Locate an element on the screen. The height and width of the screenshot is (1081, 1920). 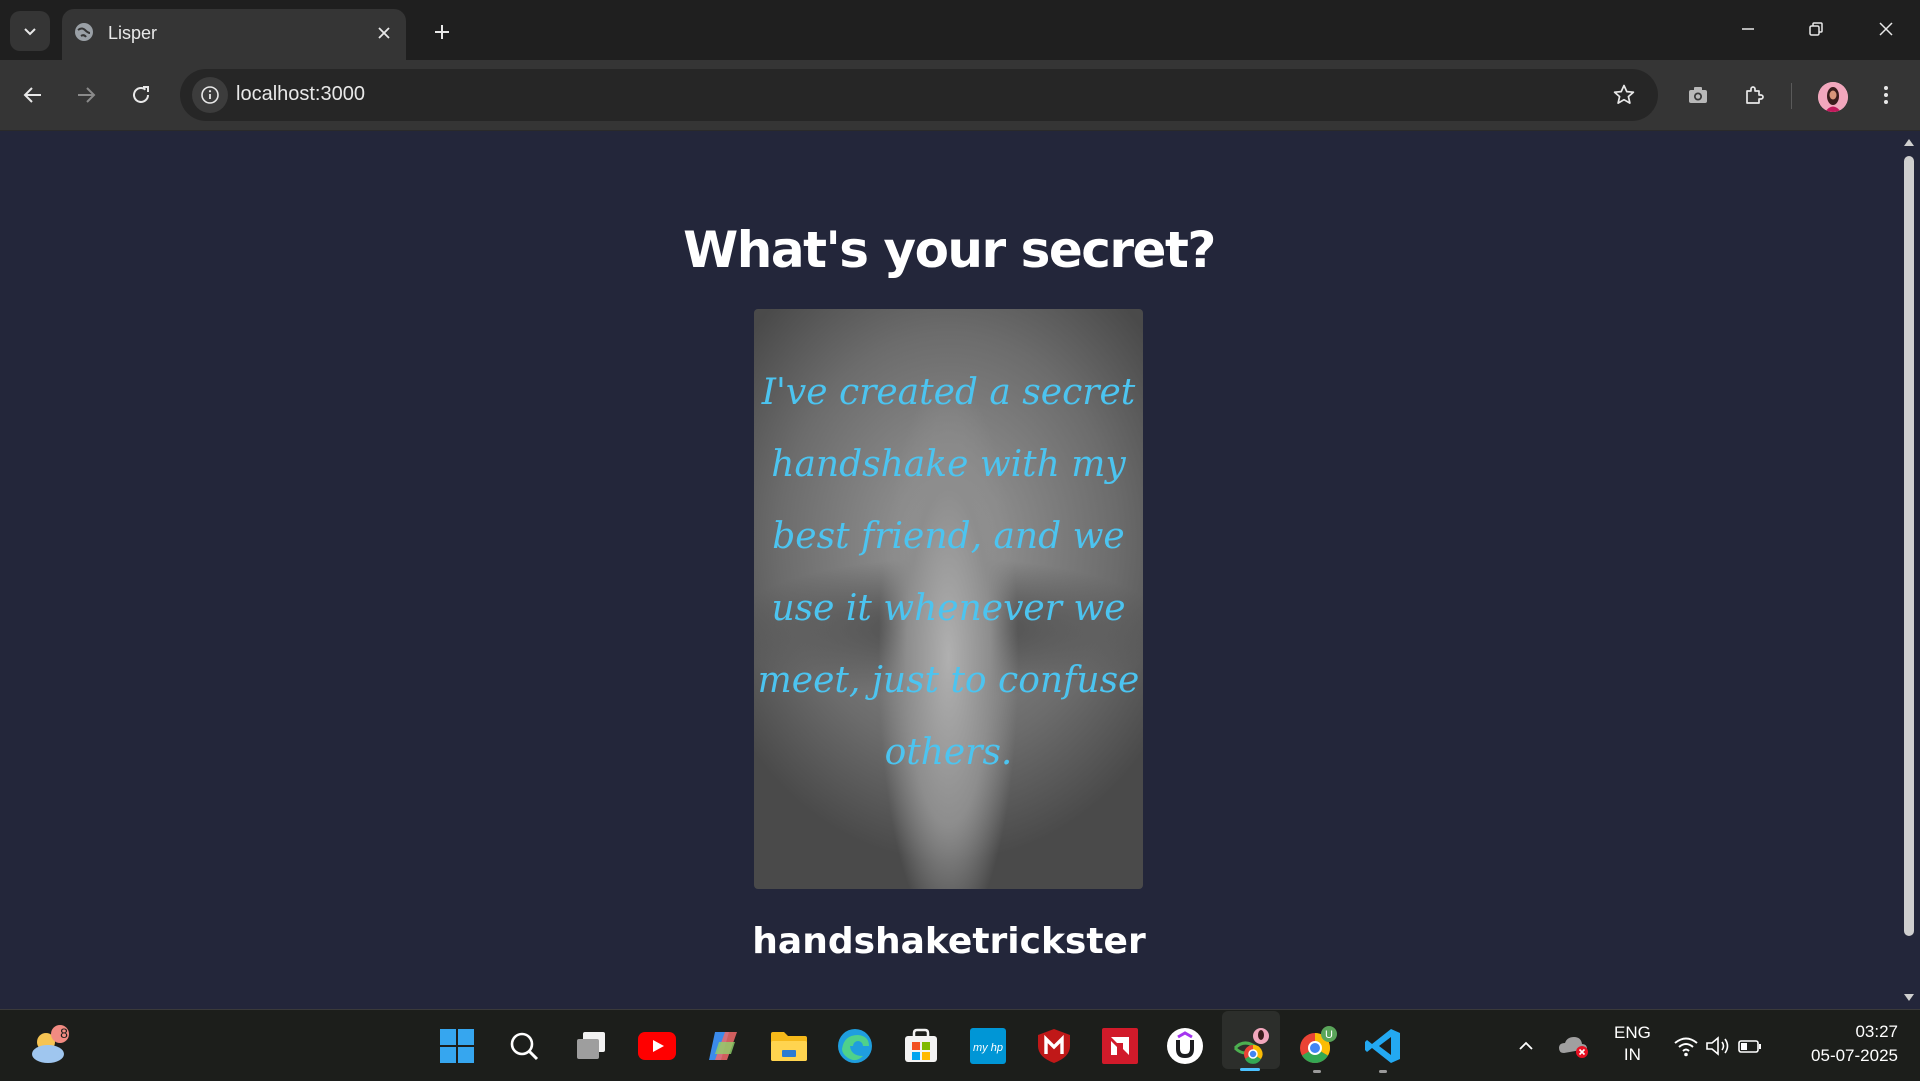
start-button is located at coordinates (457, 1046).